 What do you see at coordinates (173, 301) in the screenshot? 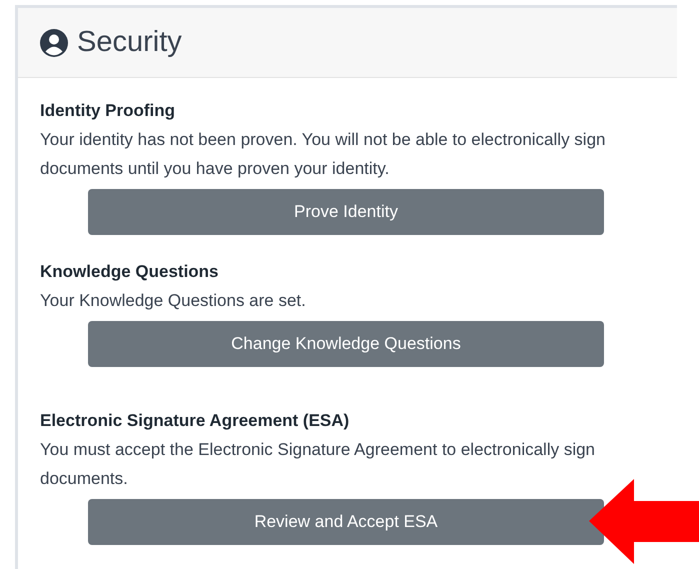
I see `section-description: Your Knowledge Questions are set.` at bounding box center [173, 301].